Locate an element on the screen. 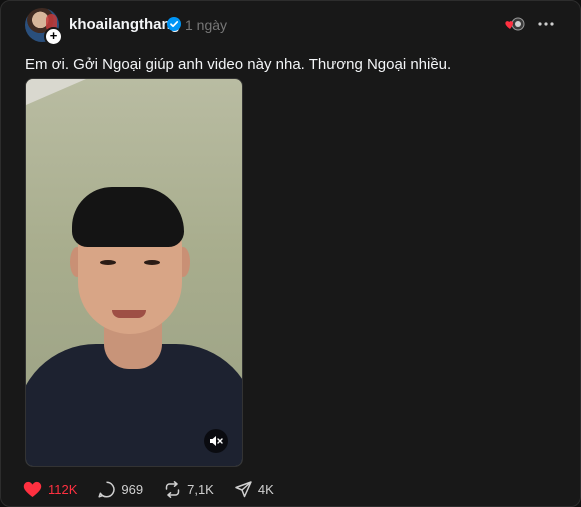 Image resolution: width=581 pixels, height=507 pixels. video-subject-hair is located at coordinates (128, 217).